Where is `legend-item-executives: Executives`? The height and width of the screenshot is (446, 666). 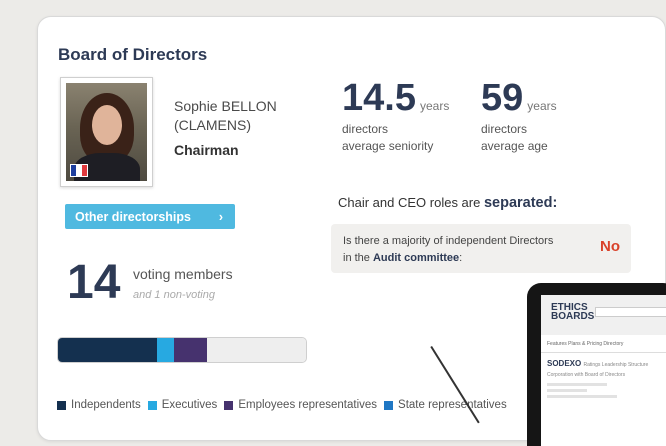 legend-item-executives: Executives is located at coordinates (182, 405).